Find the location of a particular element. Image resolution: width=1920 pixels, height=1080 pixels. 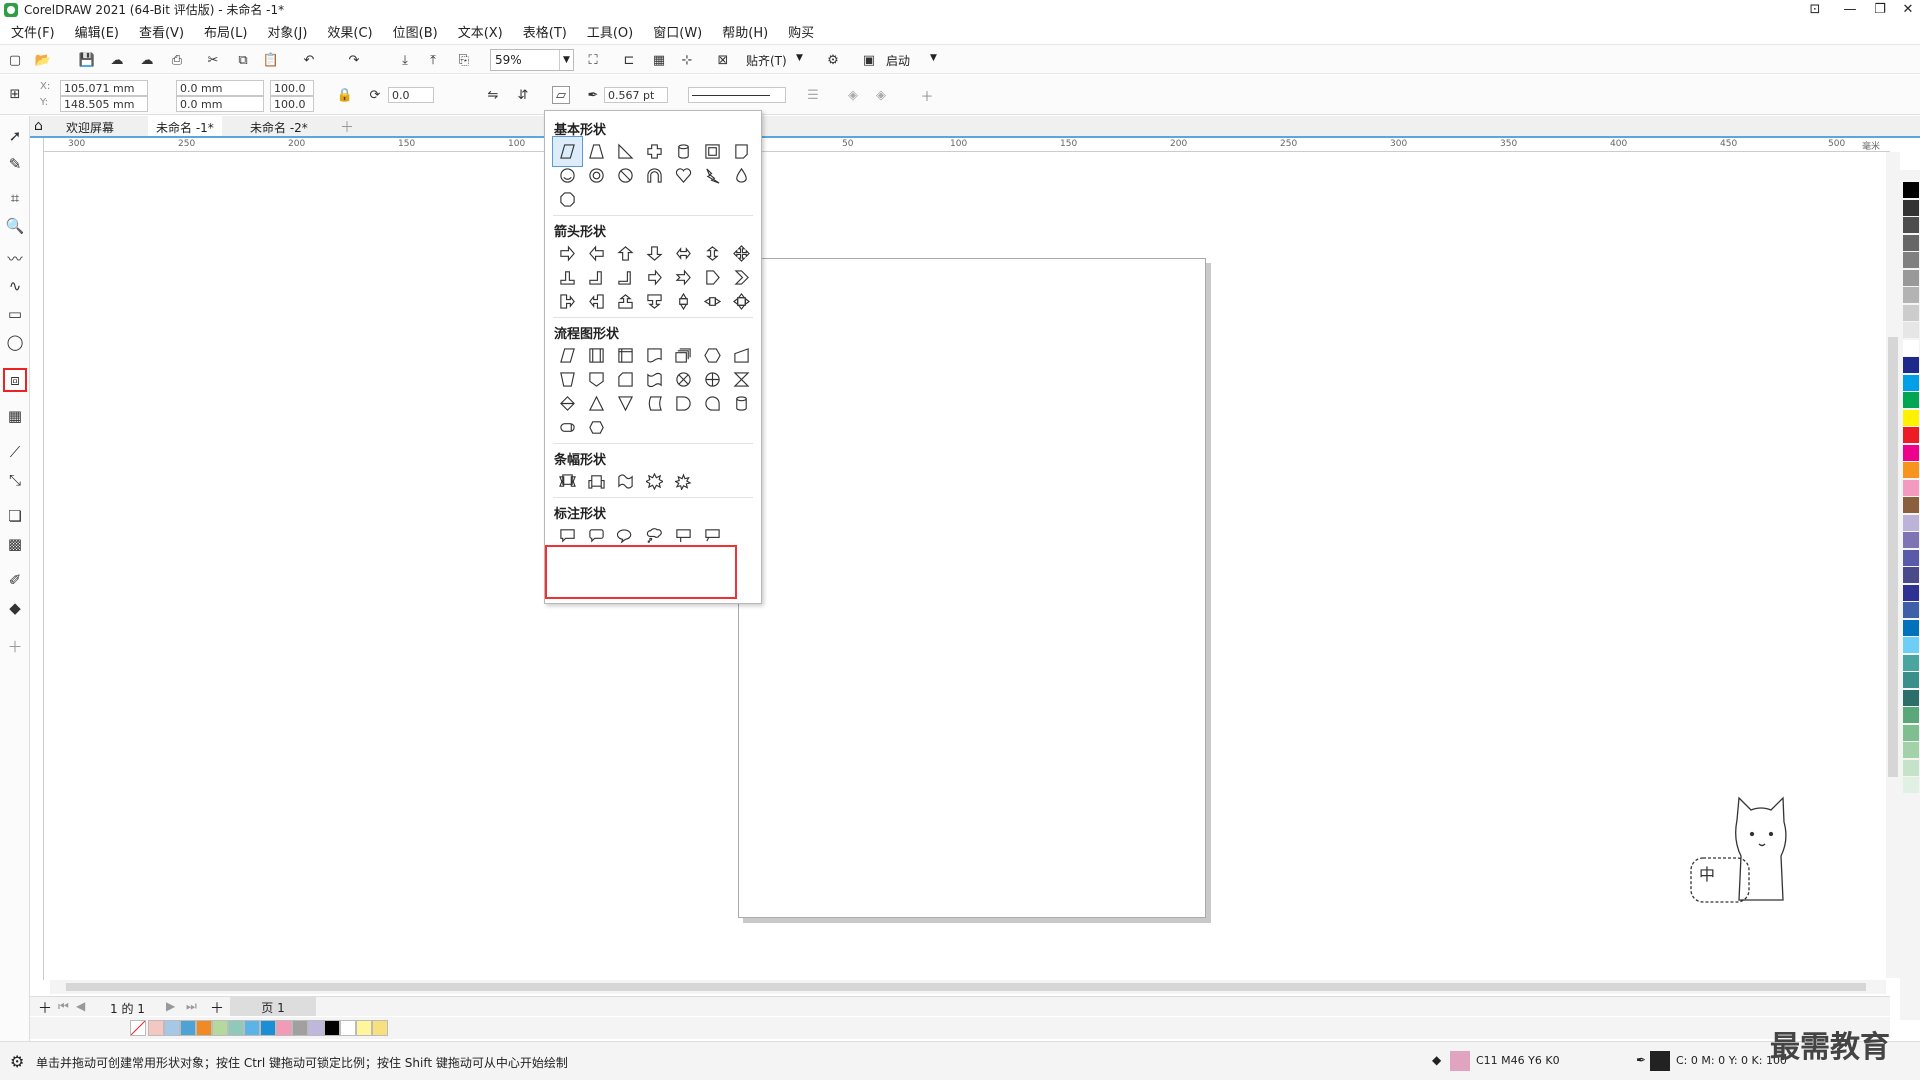

snap-to-button: 贴齐(T) is located at coordinates (766, 60).